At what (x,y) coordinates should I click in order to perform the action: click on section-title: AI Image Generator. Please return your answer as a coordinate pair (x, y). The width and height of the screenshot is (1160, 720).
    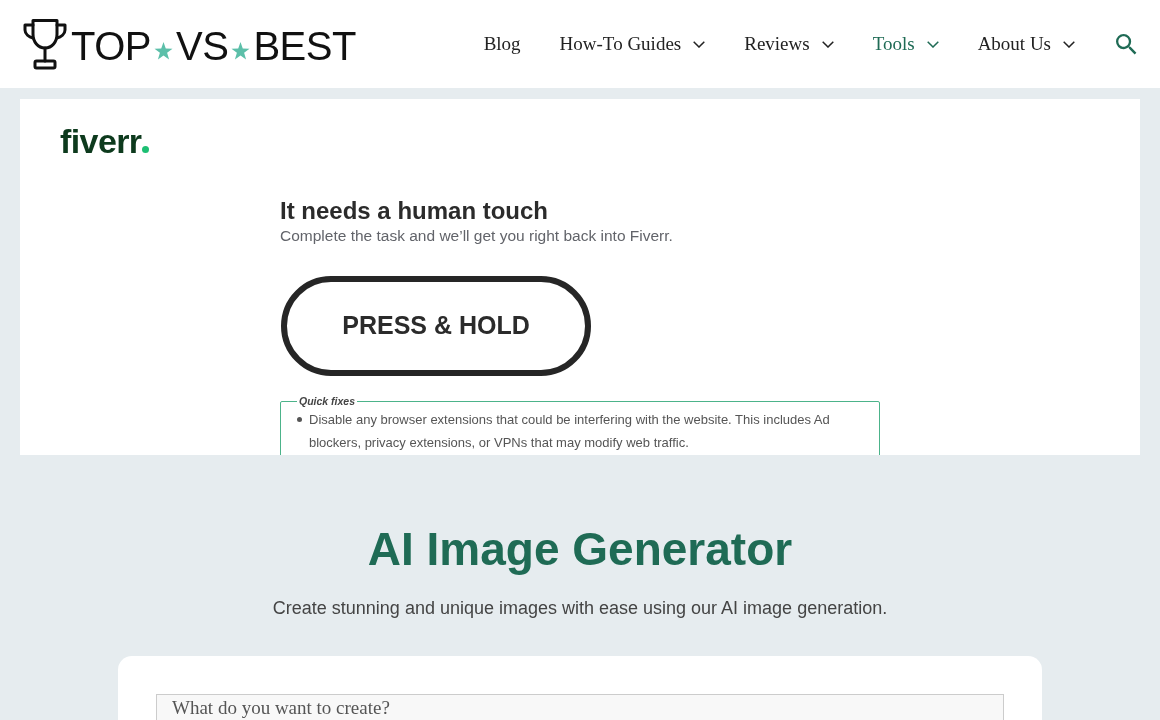
    Looking at the image, I should click on (580, 549).